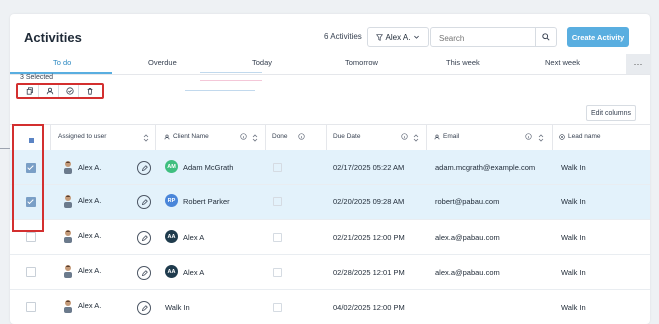 Image resolution: width=659 pixels, height=324 pixels. I want to click on column-client-name: Client Name, so click(186, 136).